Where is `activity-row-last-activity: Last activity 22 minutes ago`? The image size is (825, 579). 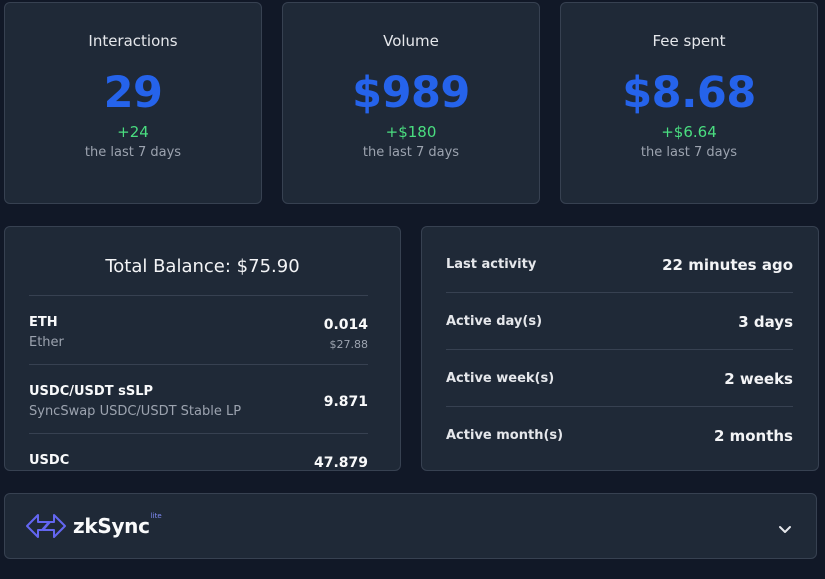
activity-row-last-activity: Last activity 22 minutes ago is located at coordinates (619, 264).